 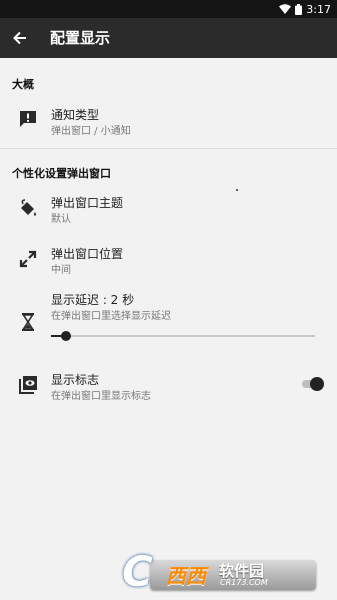 What do you see at coordinates (91, 131) in the screenshot?
I see `setting-subtitle: 弹出窗口 / 小通知` at bounding box center [91, 131].